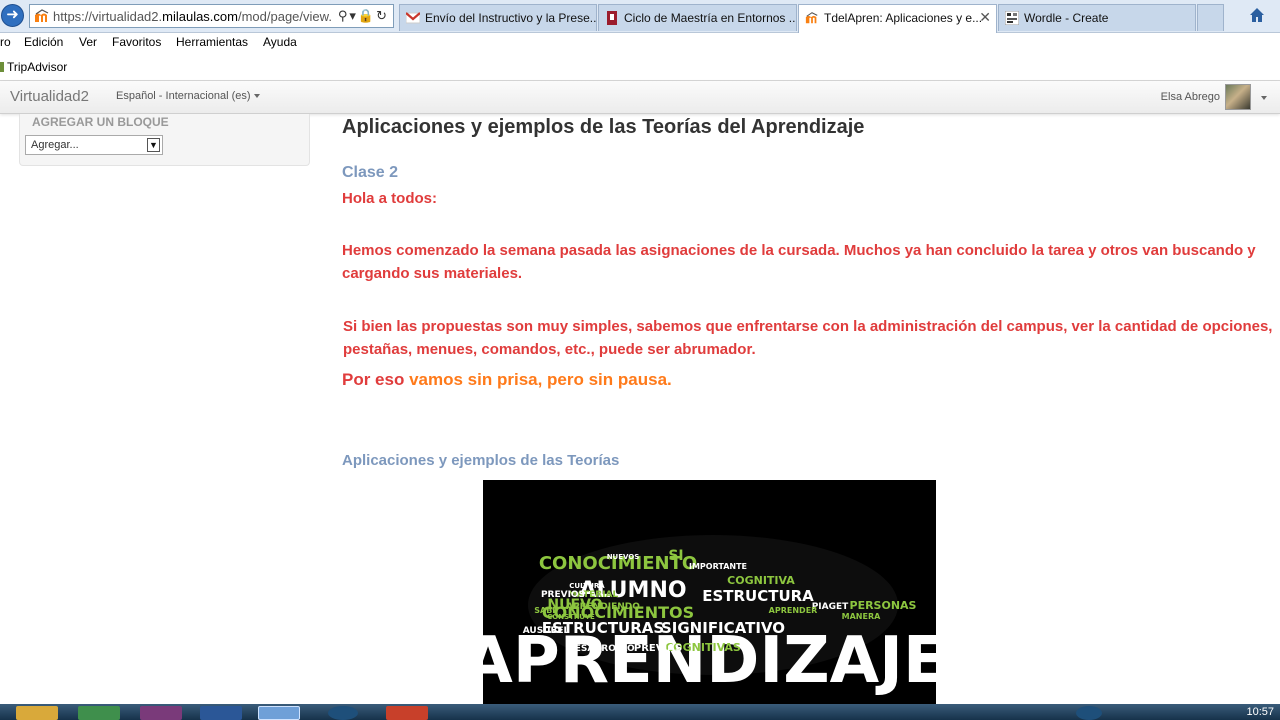  I want to click on arrow-right-icon: ➜, so click(12, 14).